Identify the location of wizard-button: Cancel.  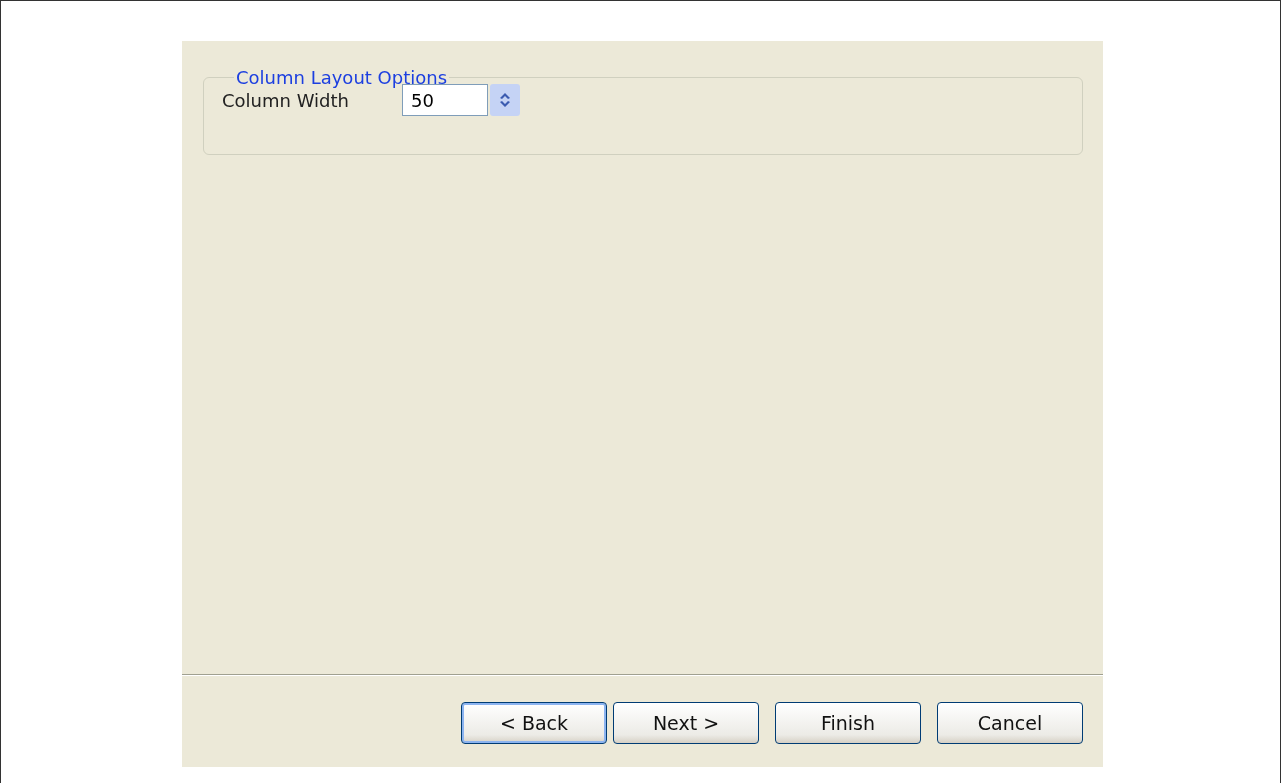
(1010, 723).